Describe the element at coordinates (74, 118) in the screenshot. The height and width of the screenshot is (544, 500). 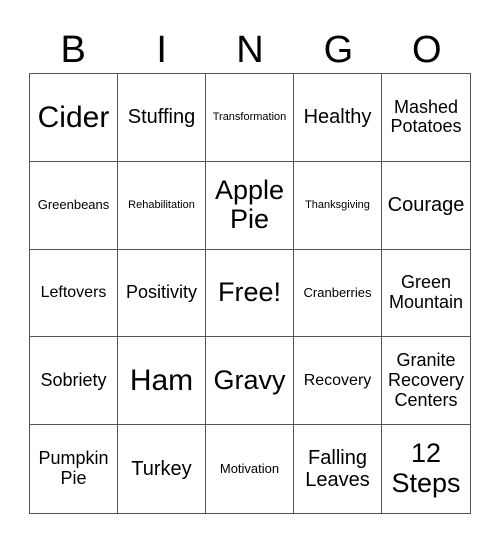
I see `bingo-cell: Cider` at that location.